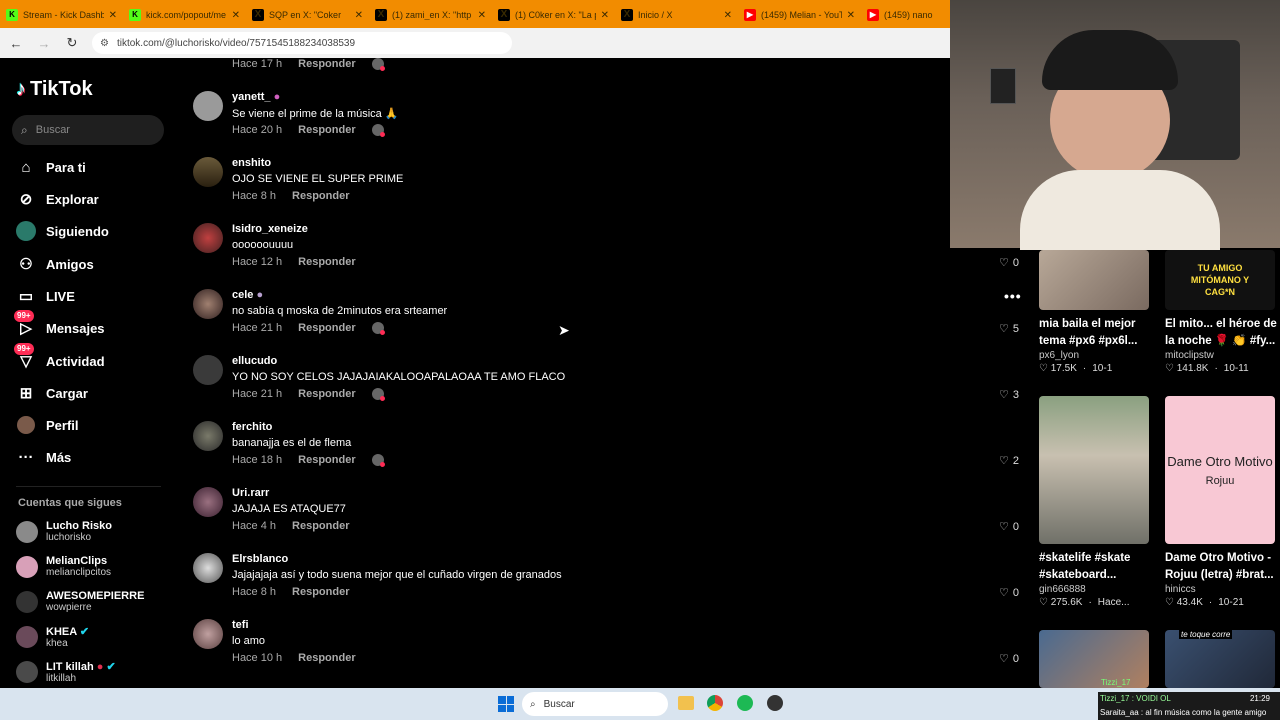 The height and width of the screenshot is (720, 1280). What do you see at coordinates (676, 15) in the screenshot?
I see `browser-tab: X Inicio / X ✕` at bounding box center [676, 15].